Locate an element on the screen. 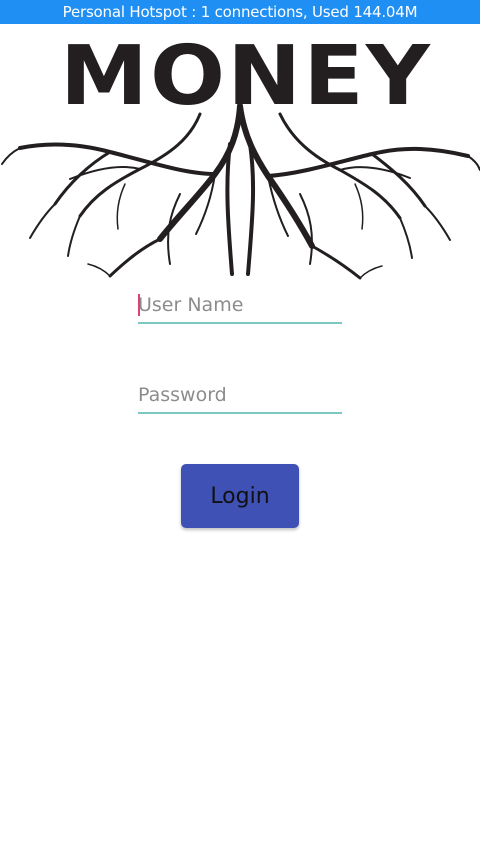  username-field is located at coordinates (240, 307).